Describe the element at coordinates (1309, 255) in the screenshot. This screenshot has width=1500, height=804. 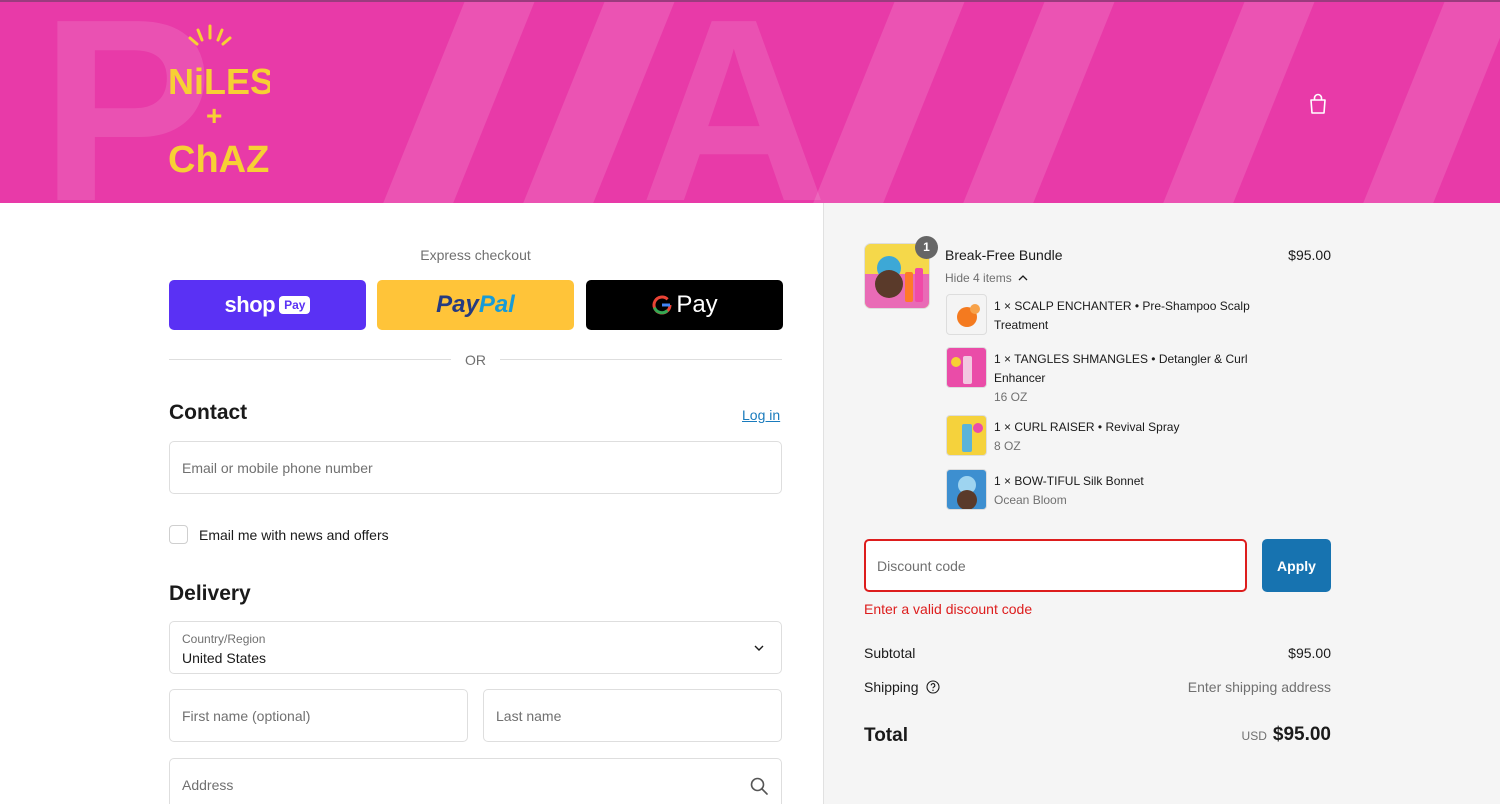
I see `bundle-price: $95.00` at that location.